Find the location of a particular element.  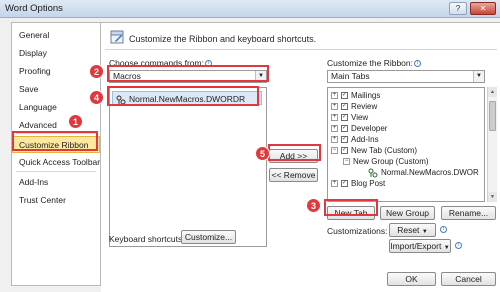

ok-button: OK is located at coordinates (411, 279).